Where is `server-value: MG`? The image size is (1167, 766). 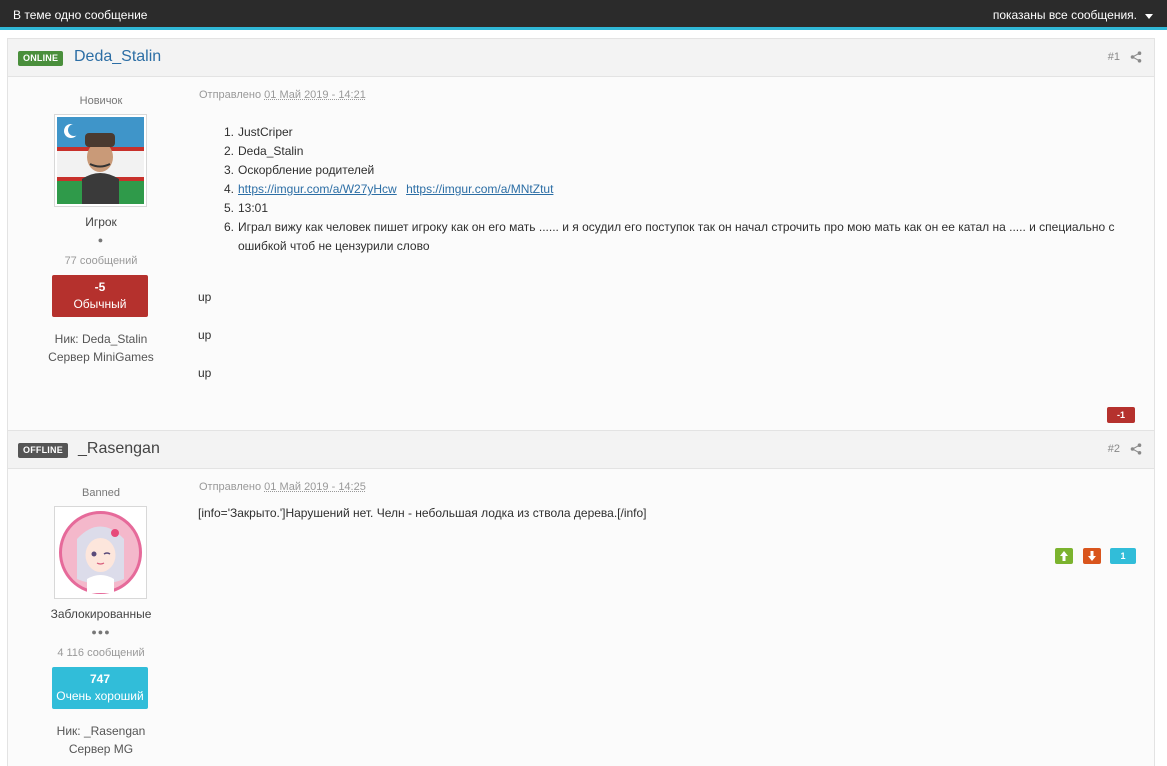
server-value: MG is located at coordinates (123, 749).